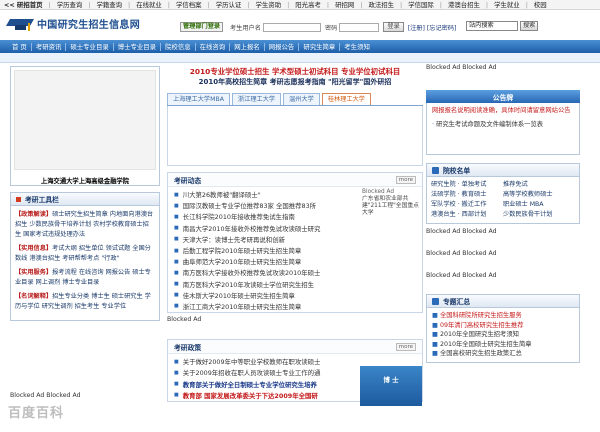 This screenshot has width=600, height=432. What do you see at coordinates (19, 46) in the screenshot?
I see `nav-item: 首 页` at bounding box center [19, 46].